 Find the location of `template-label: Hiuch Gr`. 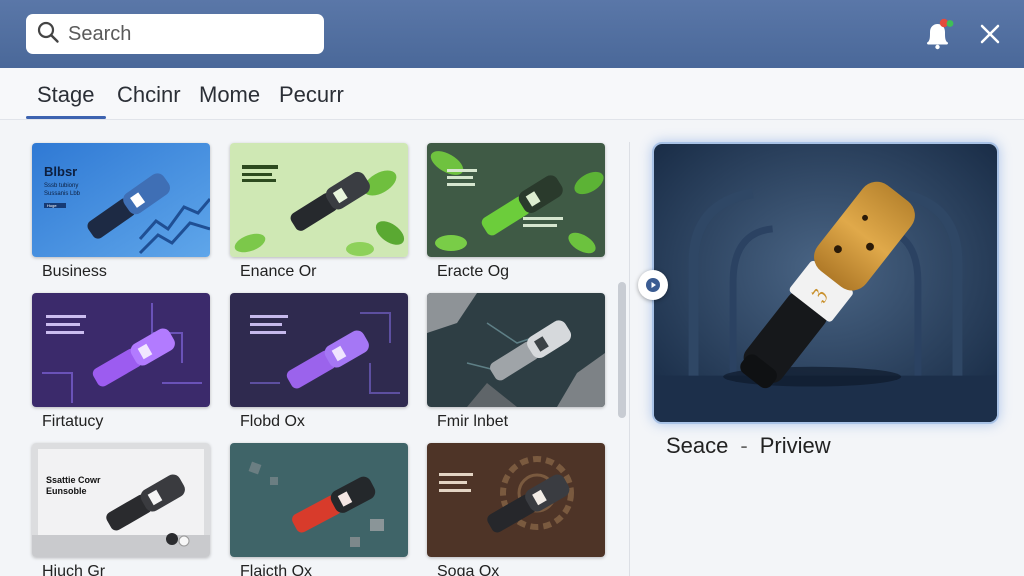

template-label: Hiuch Gr is located at coordinates (74, 569).